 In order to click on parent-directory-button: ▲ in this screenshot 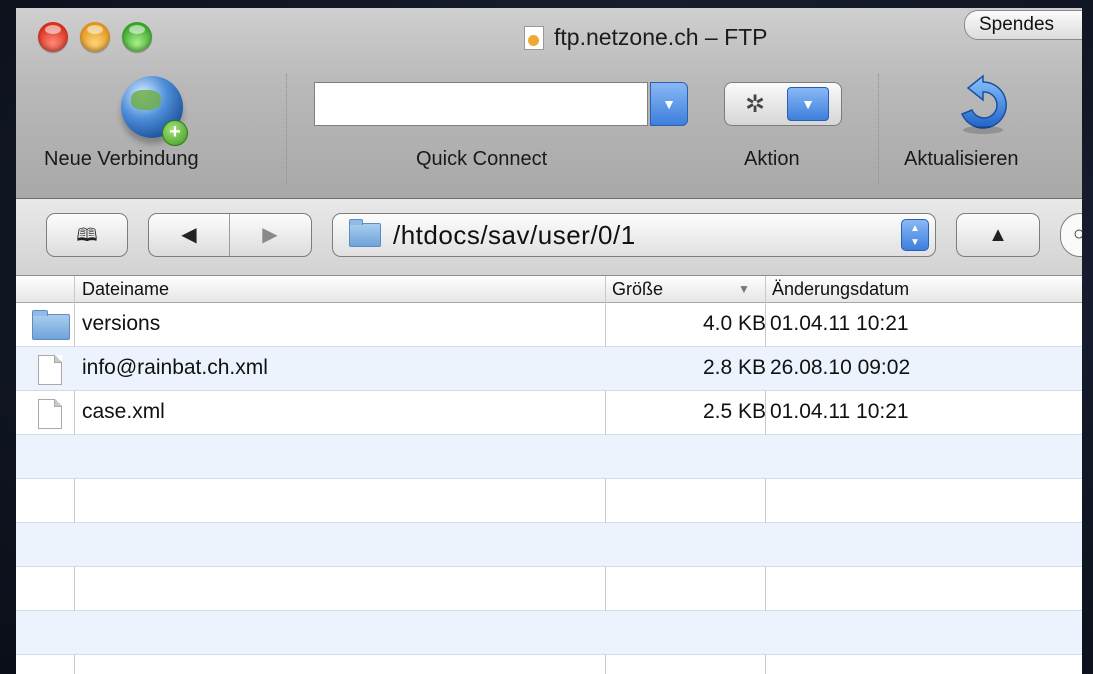, I will do `click(998, 235)`.